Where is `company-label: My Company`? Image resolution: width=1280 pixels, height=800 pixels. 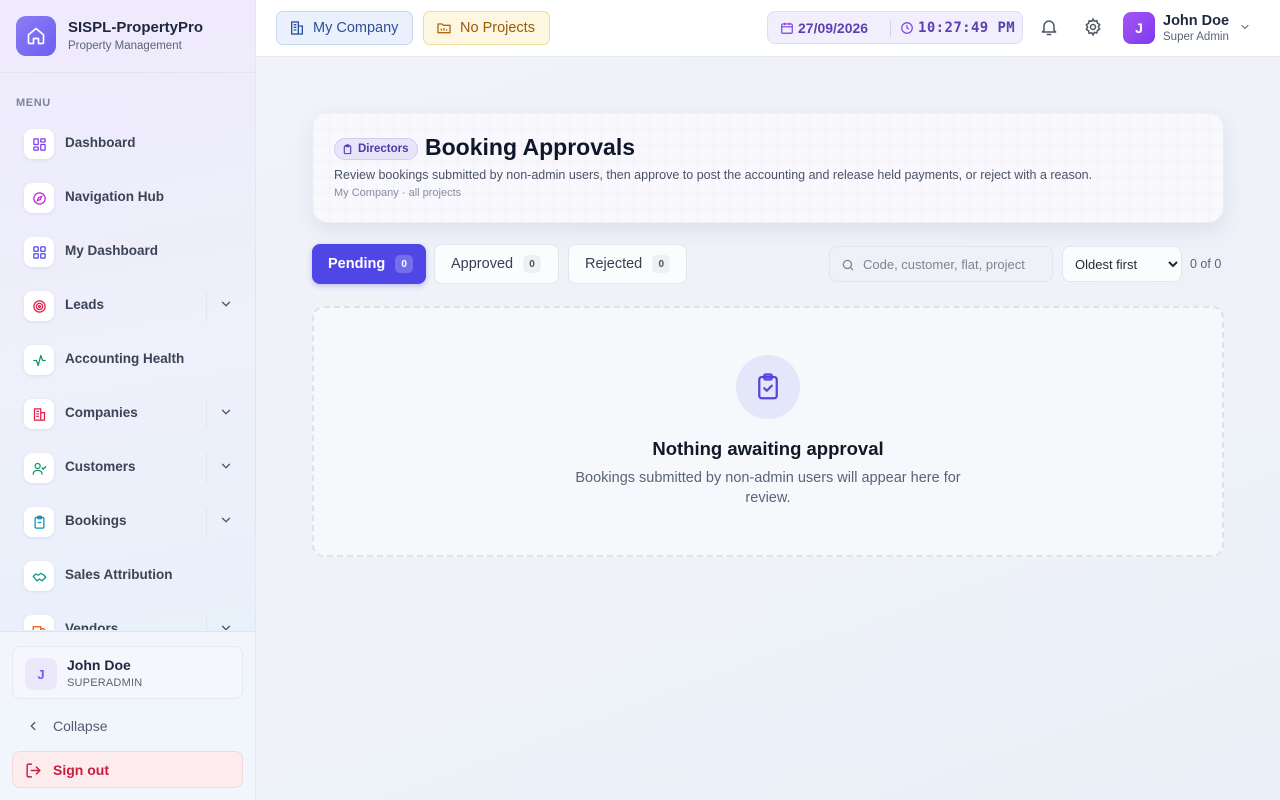 company-label: My Company is located at coordinates (356, 28).